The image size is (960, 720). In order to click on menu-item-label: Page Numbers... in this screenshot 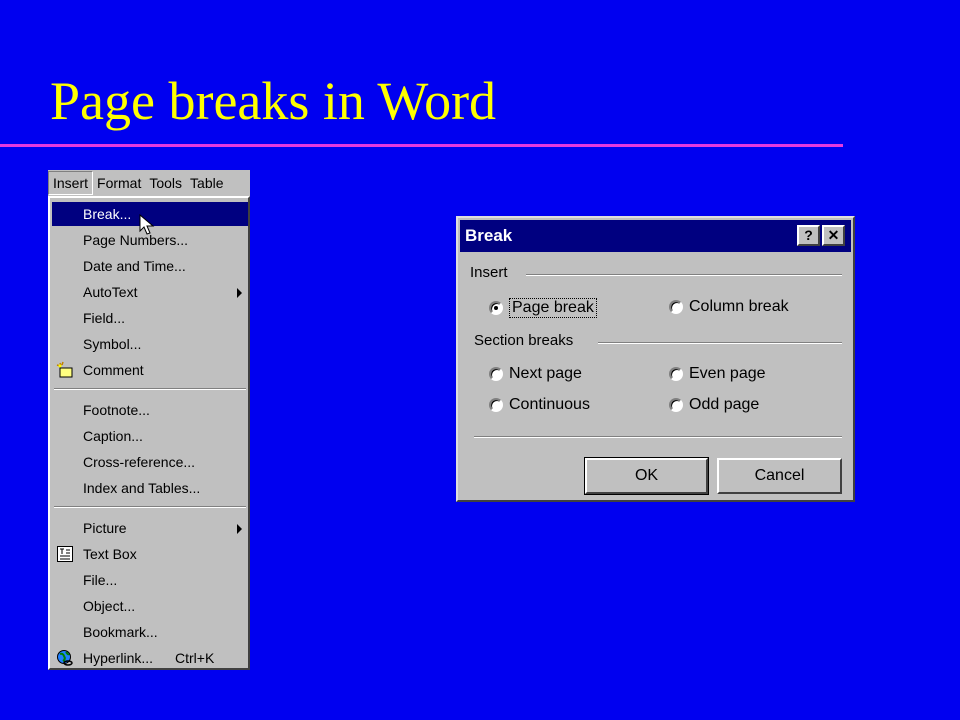, I will do `click(136, 240)`.